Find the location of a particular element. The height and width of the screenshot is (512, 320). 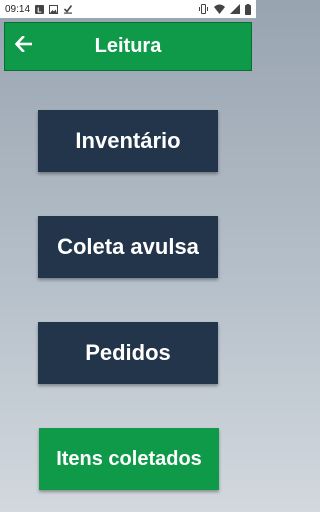

itens-coletados-button-label: Itens coletados is located at coordinates (129, 458).